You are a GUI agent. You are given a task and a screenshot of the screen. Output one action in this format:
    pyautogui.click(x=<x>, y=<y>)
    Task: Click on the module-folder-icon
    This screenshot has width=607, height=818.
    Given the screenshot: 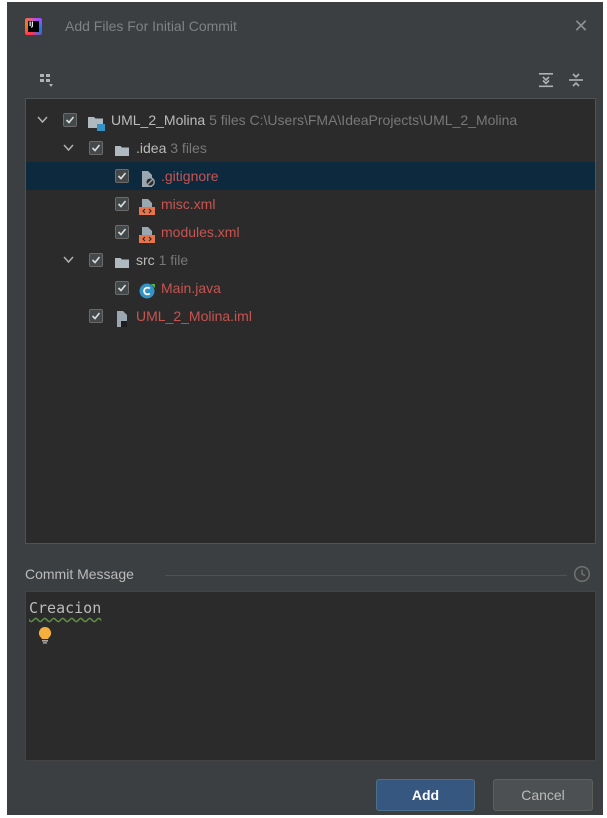 What is the action you would take?
    pyautogui.click(x=96, y=121)
    